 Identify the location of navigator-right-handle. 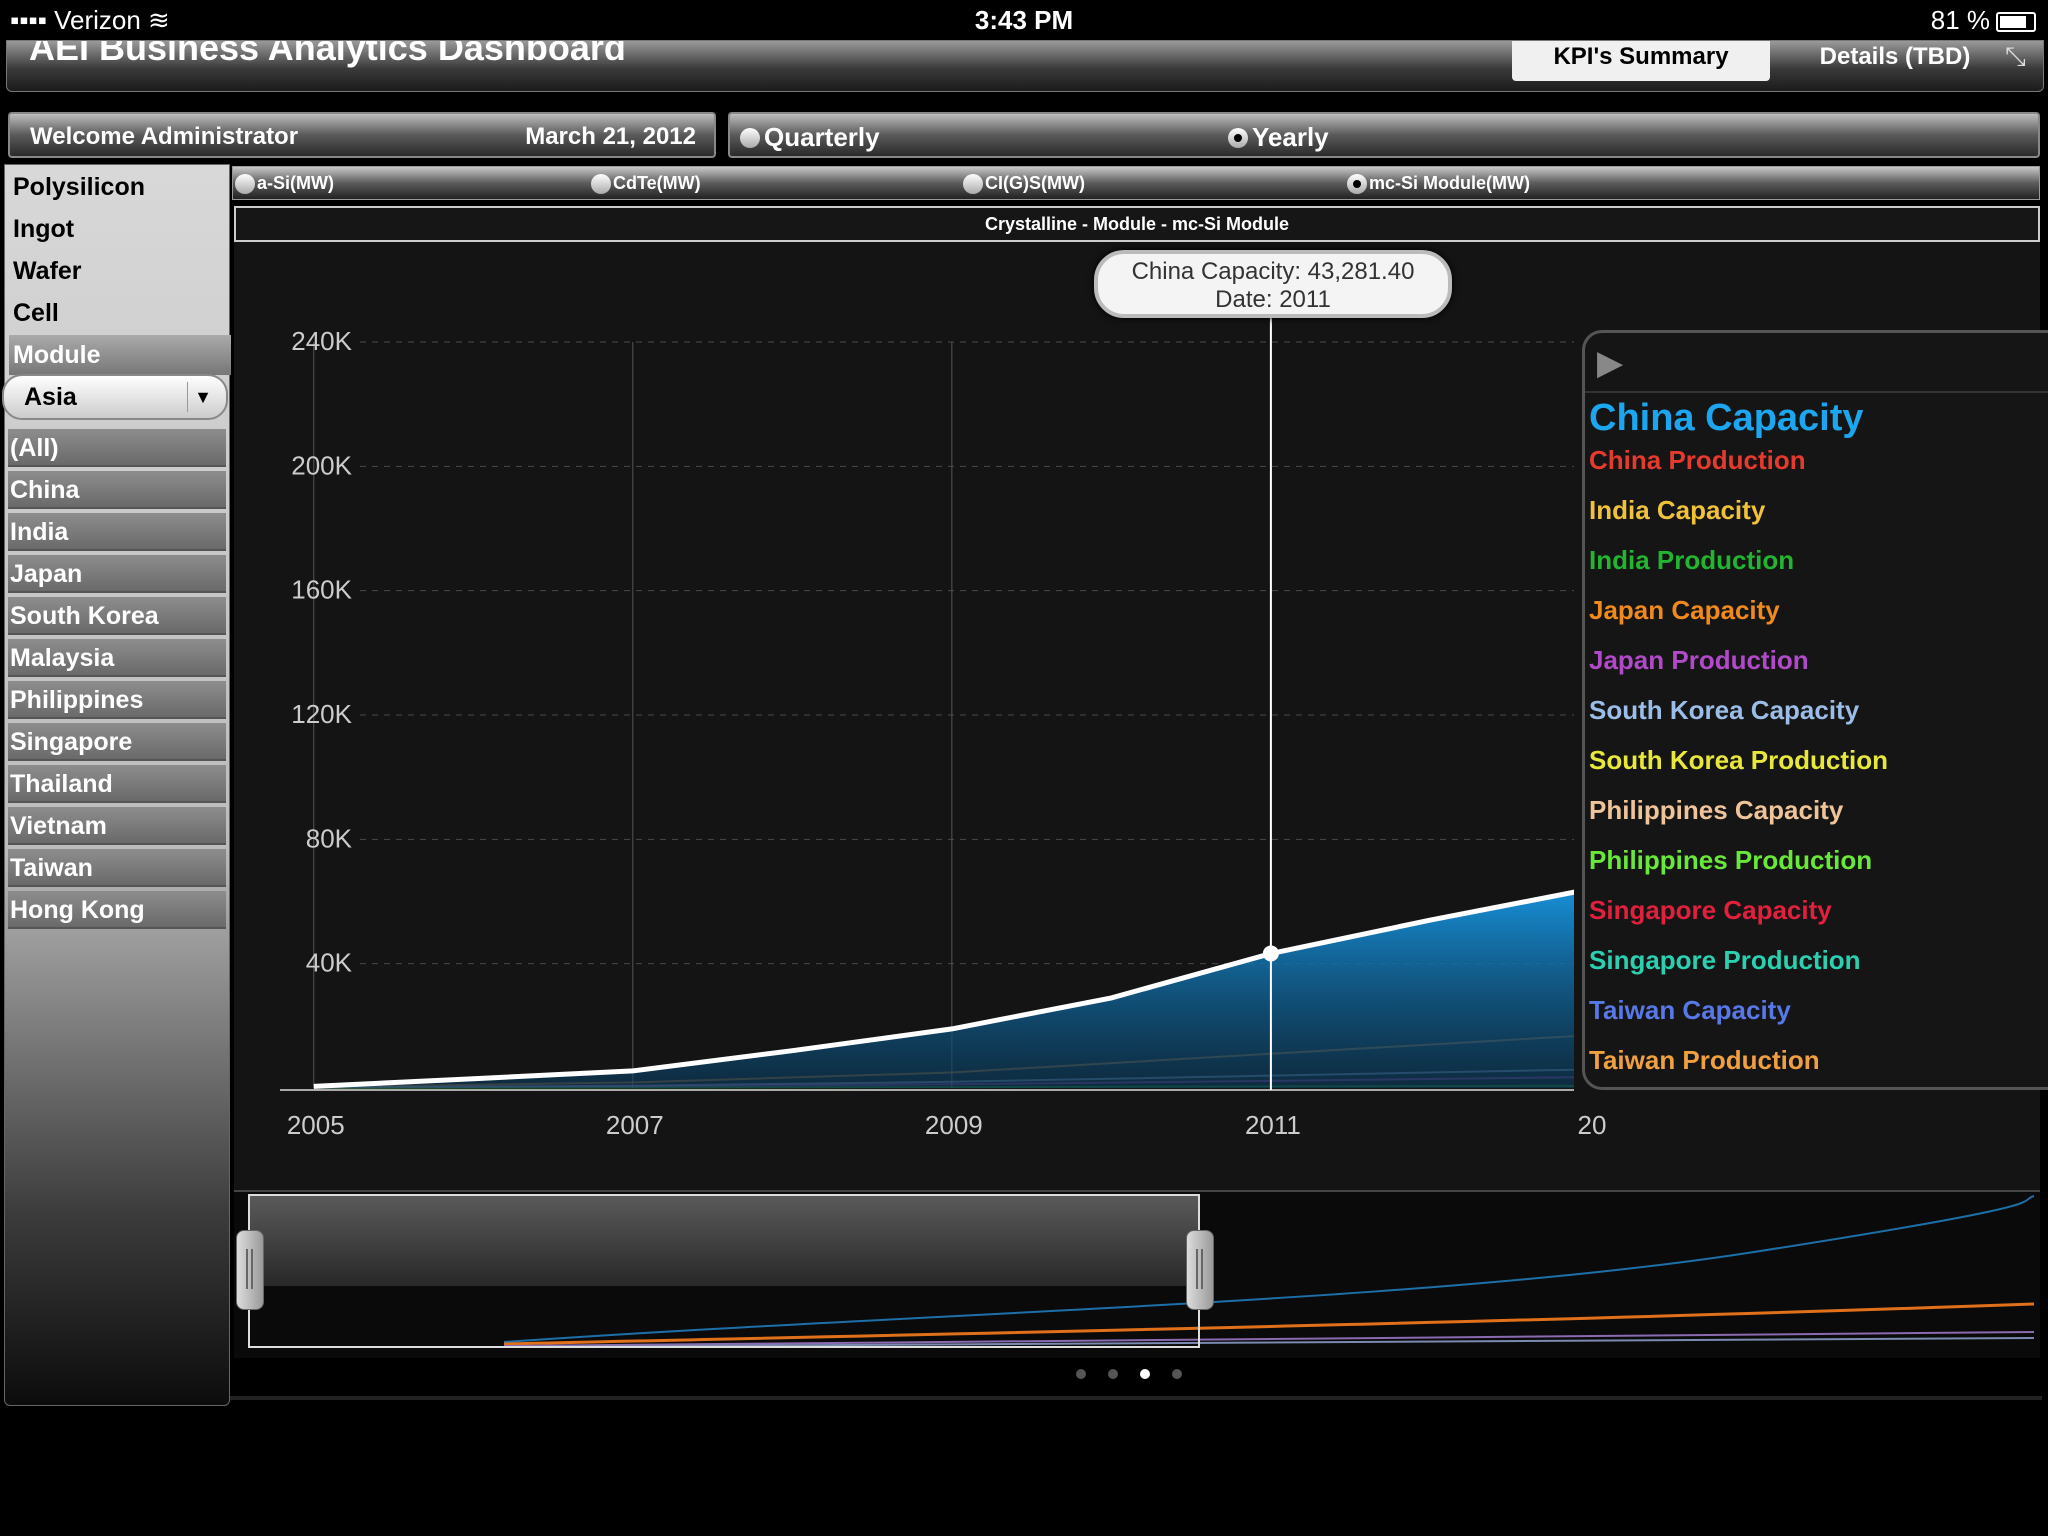
(1200, 1270).